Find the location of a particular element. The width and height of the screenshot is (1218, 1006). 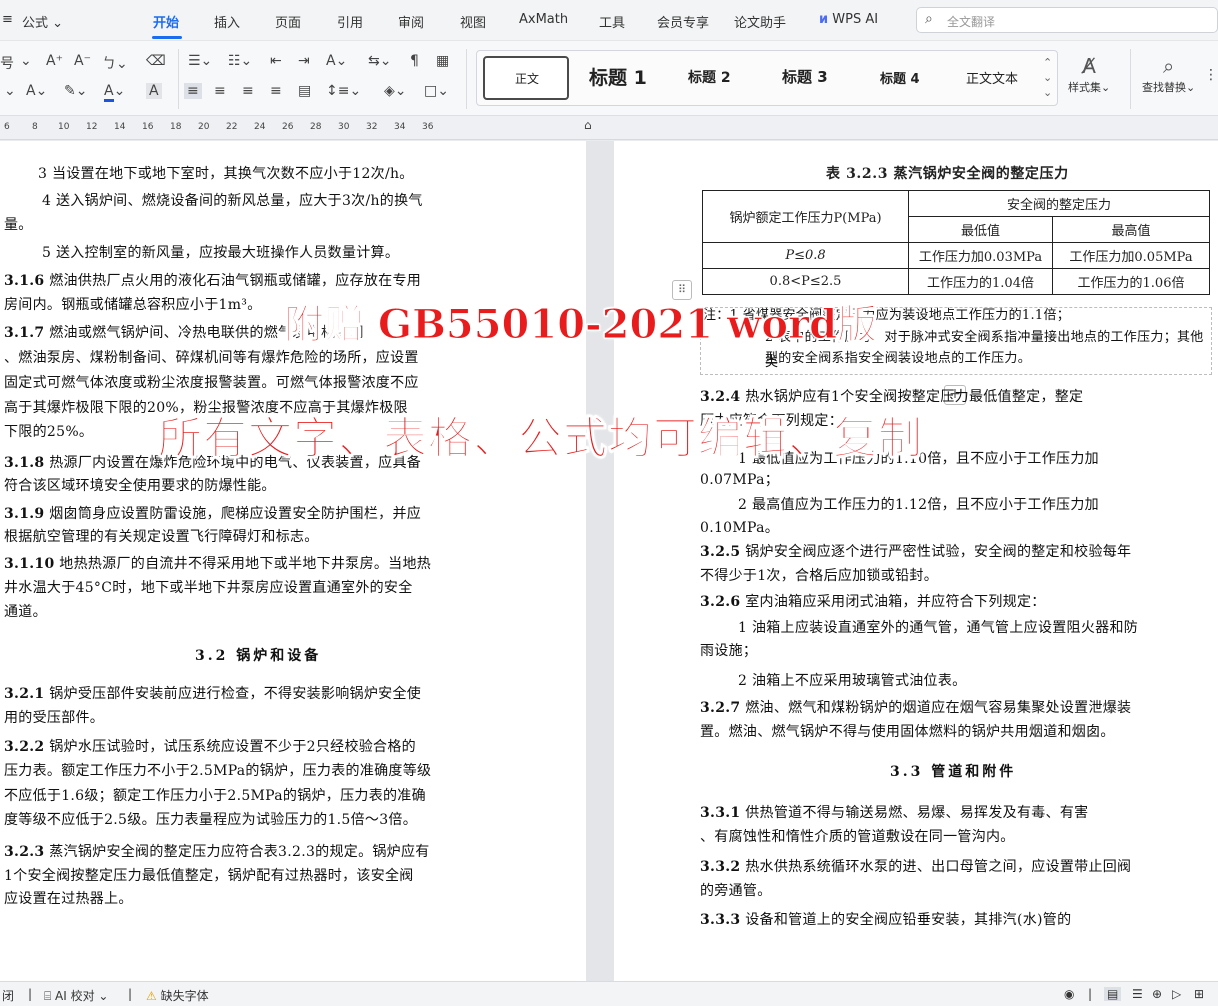

grow-font-icon: A⁺ is located at coordinates (54, 61).